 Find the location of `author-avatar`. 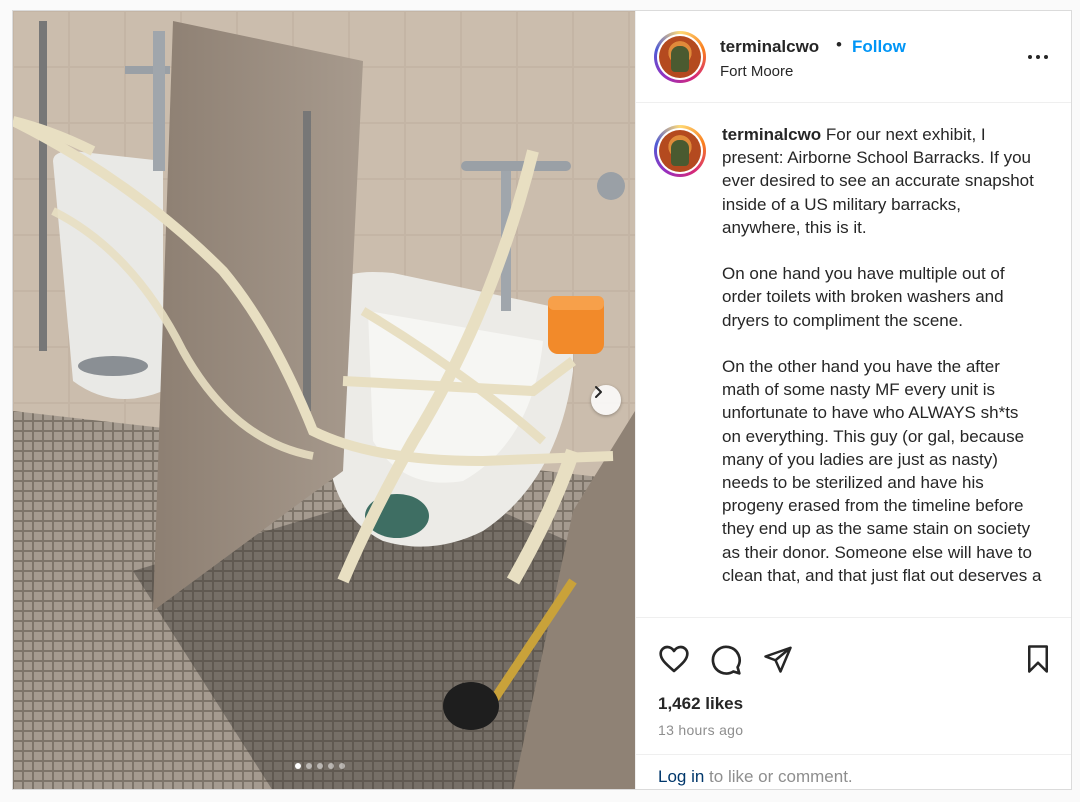

author-avatar is located at coordinates (680, 57).